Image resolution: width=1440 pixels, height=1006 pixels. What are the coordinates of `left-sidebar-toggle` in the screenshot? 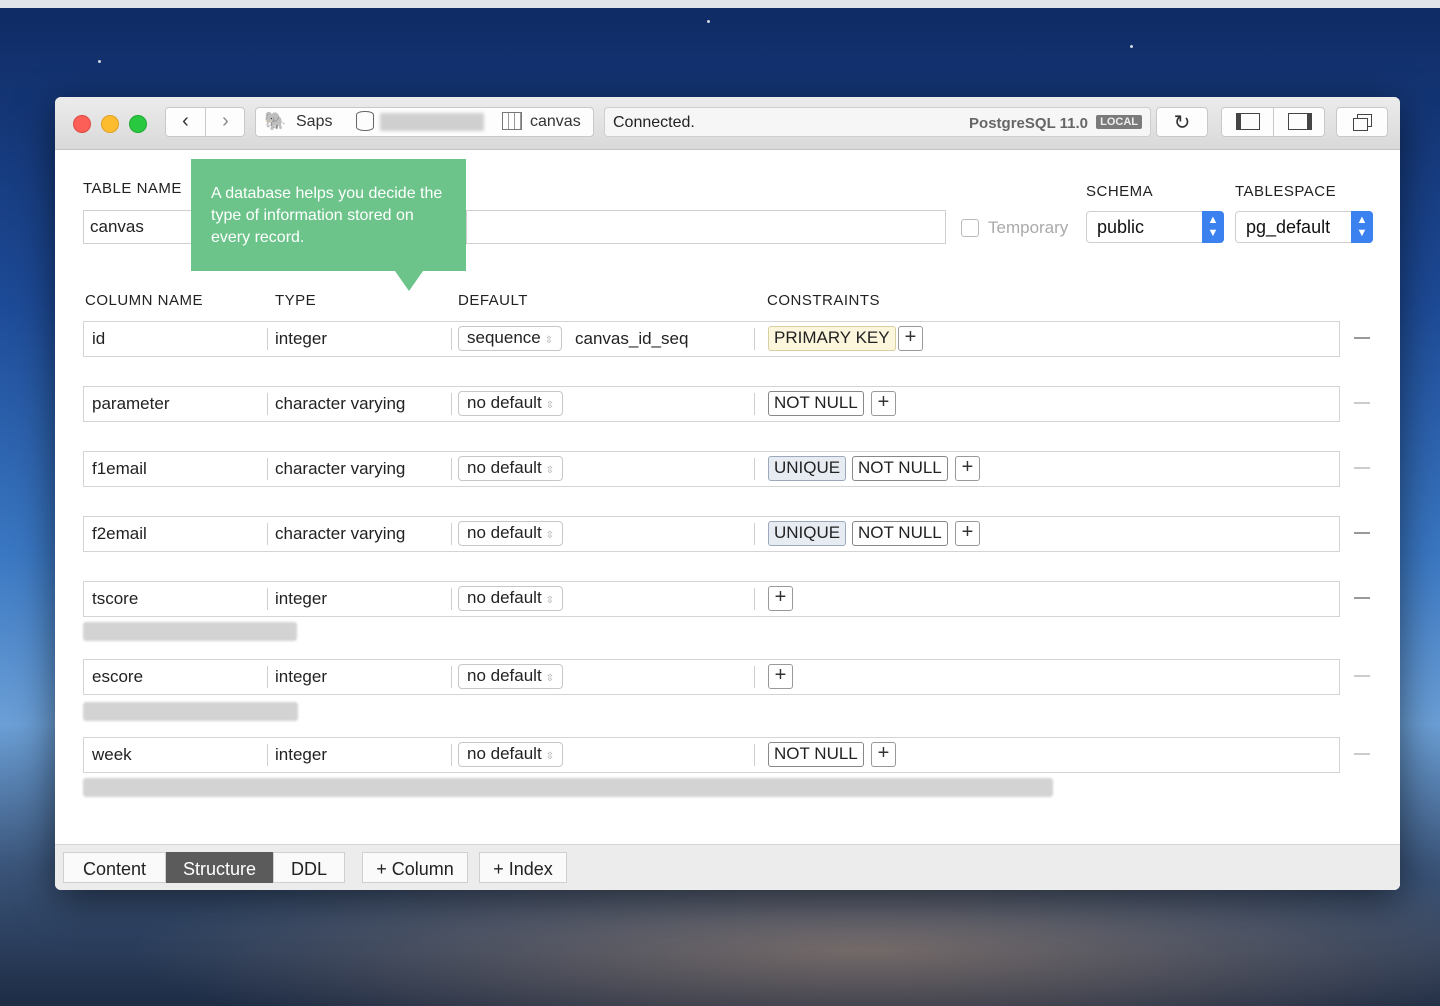 It's located at (1248, 122).